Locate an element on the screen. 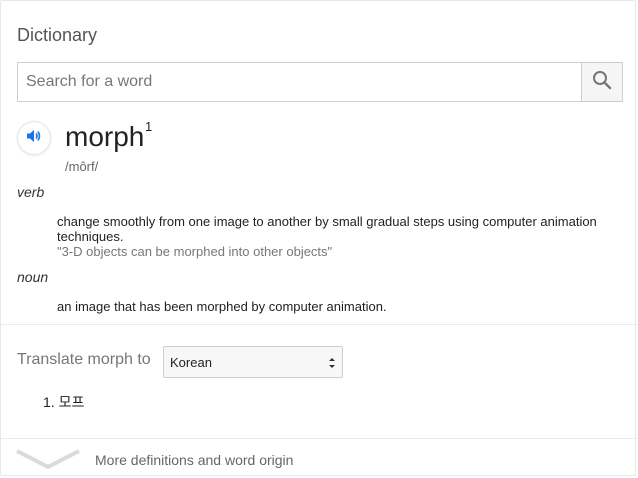 The width and height of the screenshot is (638, 478). speaker-icon is located at coordinates (34, 138).